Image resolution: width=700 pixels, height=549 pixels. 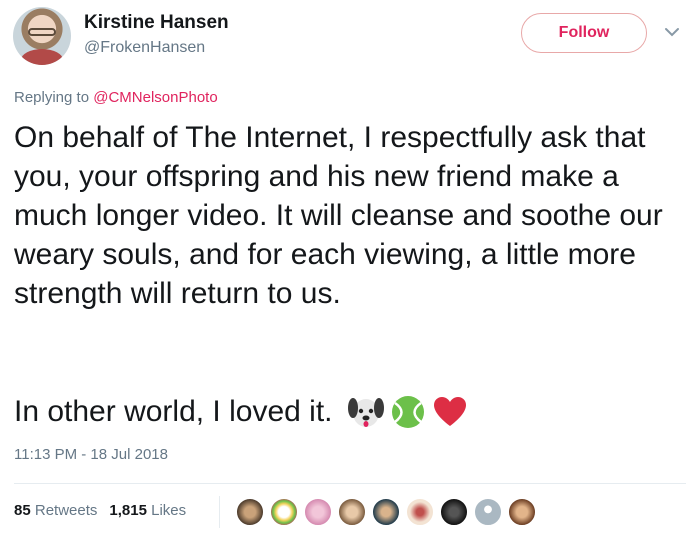 I want to click on red-heart-icon, so click(x=450, y=412).